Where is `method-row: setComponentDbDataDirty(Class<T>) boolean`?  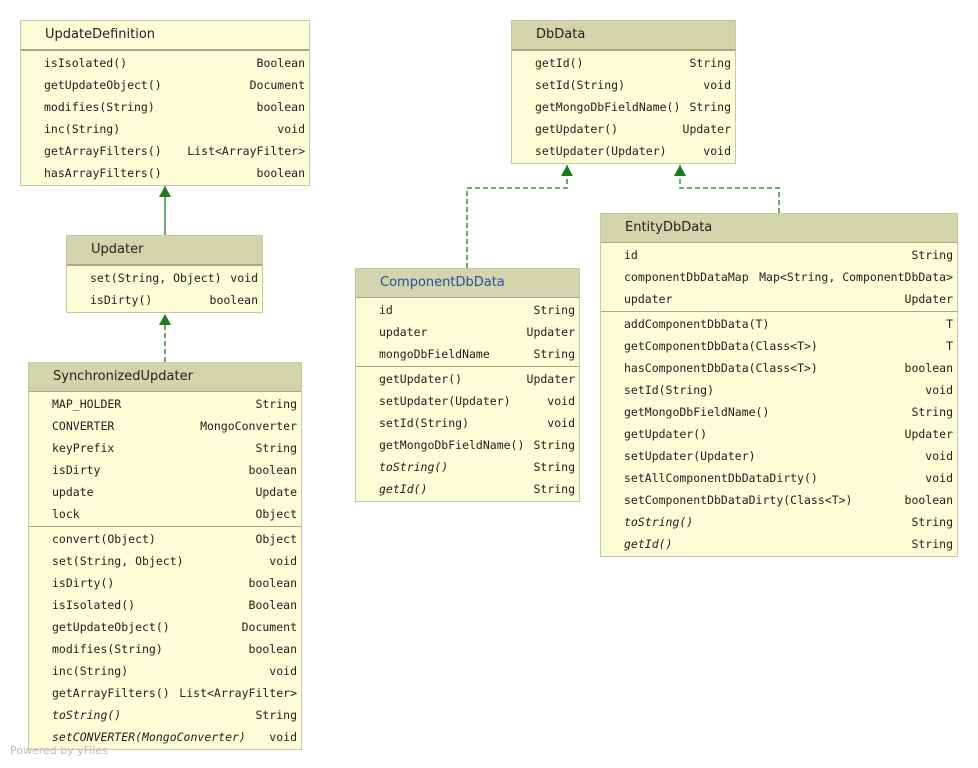 method-row: setComponentDbDataDirty(Class<T>) boolean is located at coordinates (779, 500).